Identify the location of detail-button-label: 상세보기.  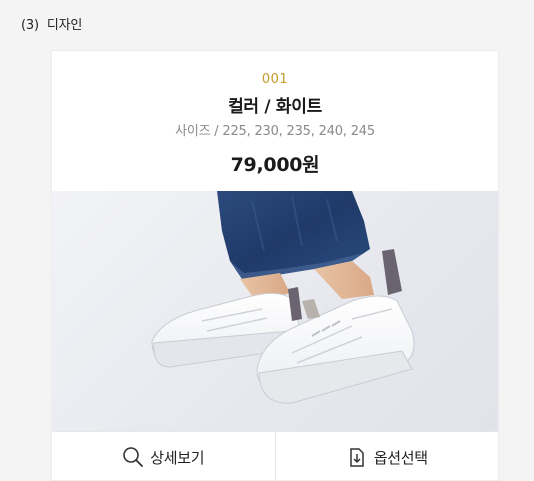
(177, 457).